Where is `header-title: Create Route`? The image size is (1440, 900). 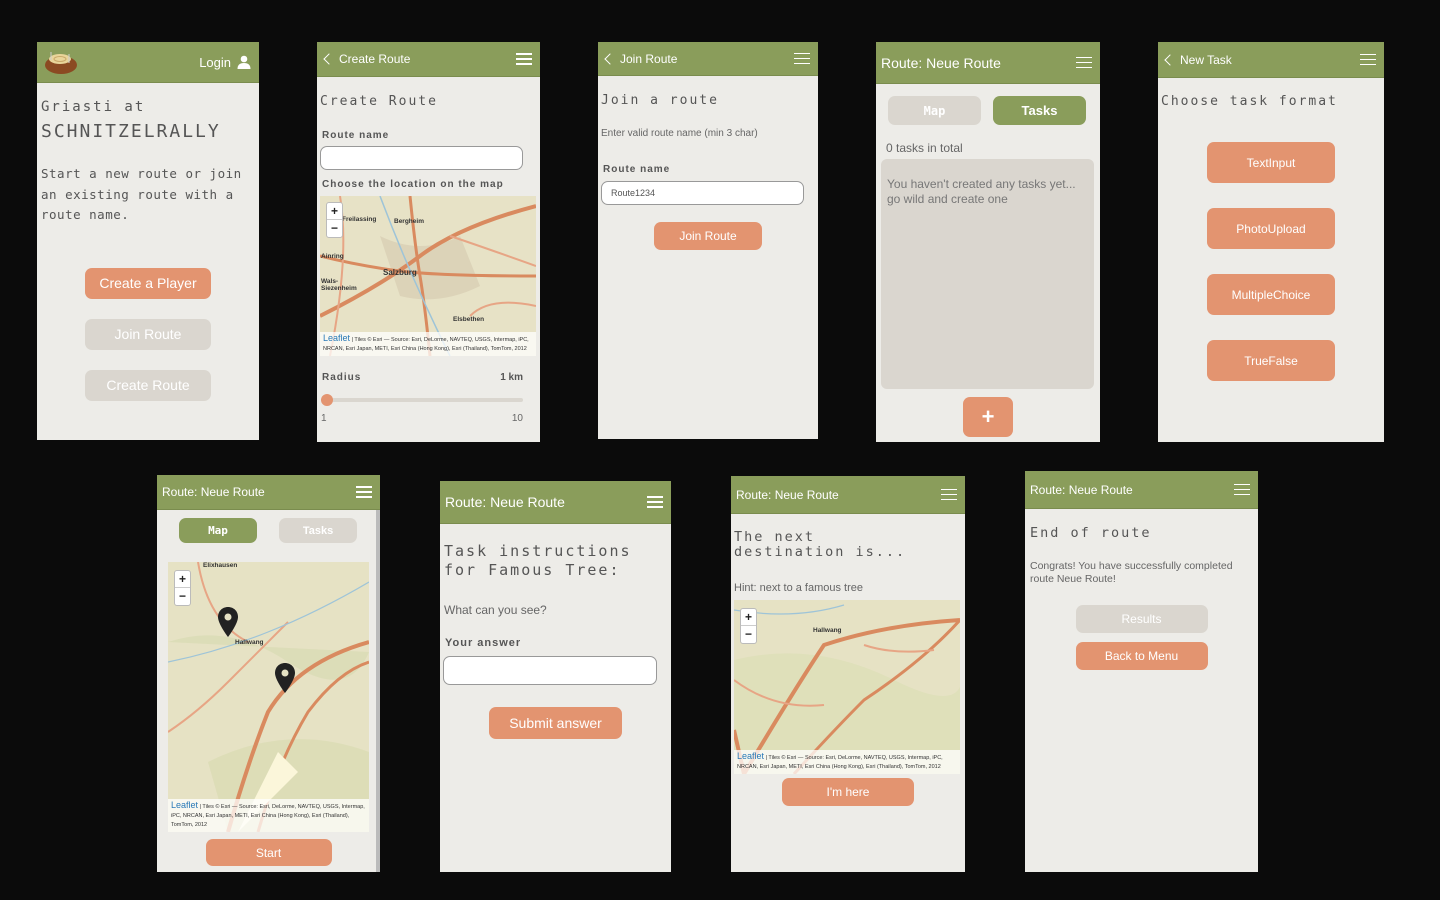
header-title: Create Route is located at coordinates (375, 59).